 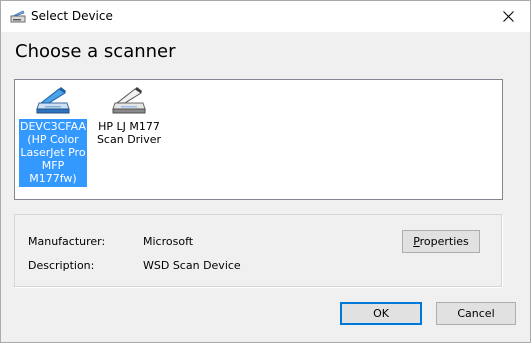 I want to click on description-label: Description:, so click(x=61, y=265).